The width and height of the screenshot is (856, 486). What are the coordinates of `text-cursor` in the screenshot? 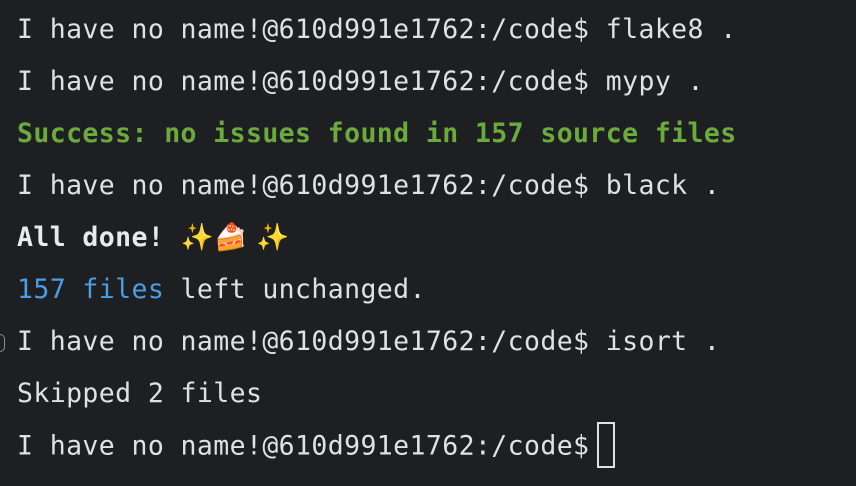 It's located at (606, 445).